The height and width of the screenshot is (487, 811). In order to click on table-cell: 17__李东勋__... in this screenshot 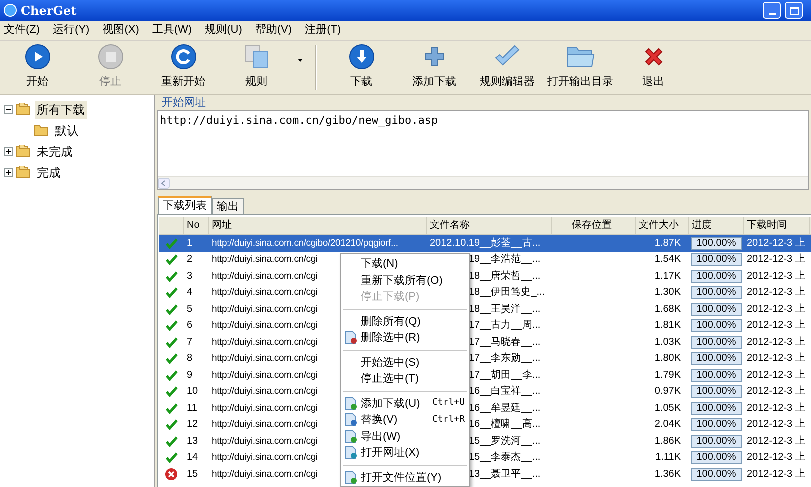, I will do `click(505, 358)`.